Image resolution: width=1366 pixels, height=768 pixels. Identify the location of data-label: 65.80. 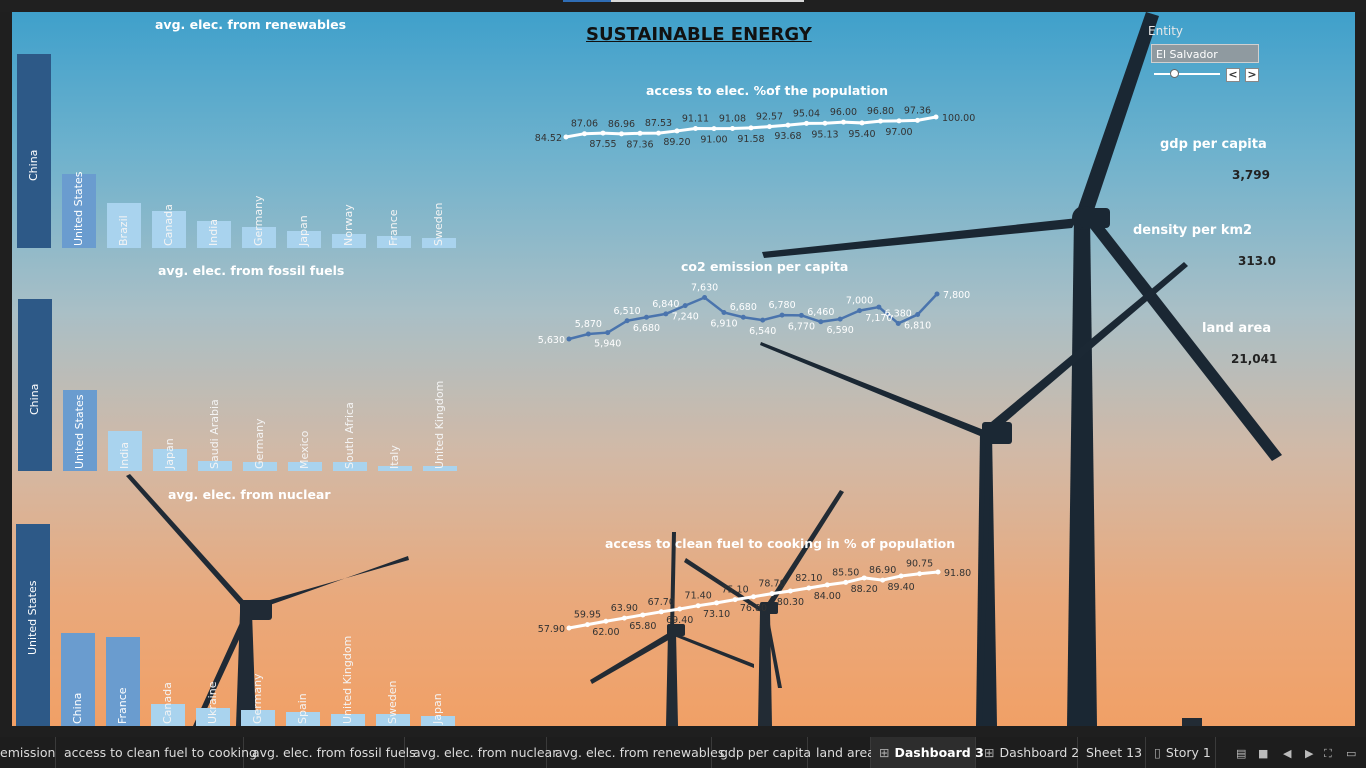
(642, 626).